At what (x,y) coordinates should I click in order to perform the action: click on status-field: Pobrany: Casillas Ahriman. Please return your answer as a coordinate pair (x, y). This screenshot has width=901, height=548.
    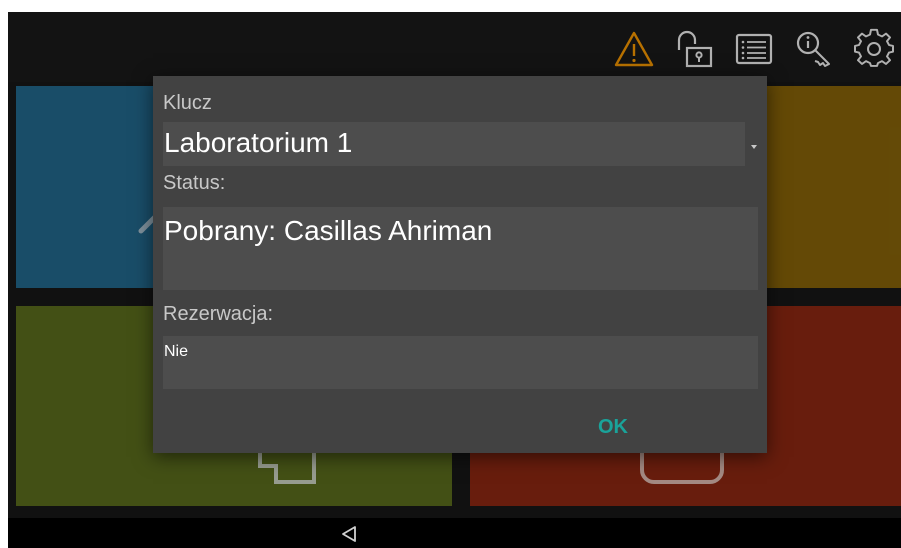
    Looking at the image, I should click on (460, 248).